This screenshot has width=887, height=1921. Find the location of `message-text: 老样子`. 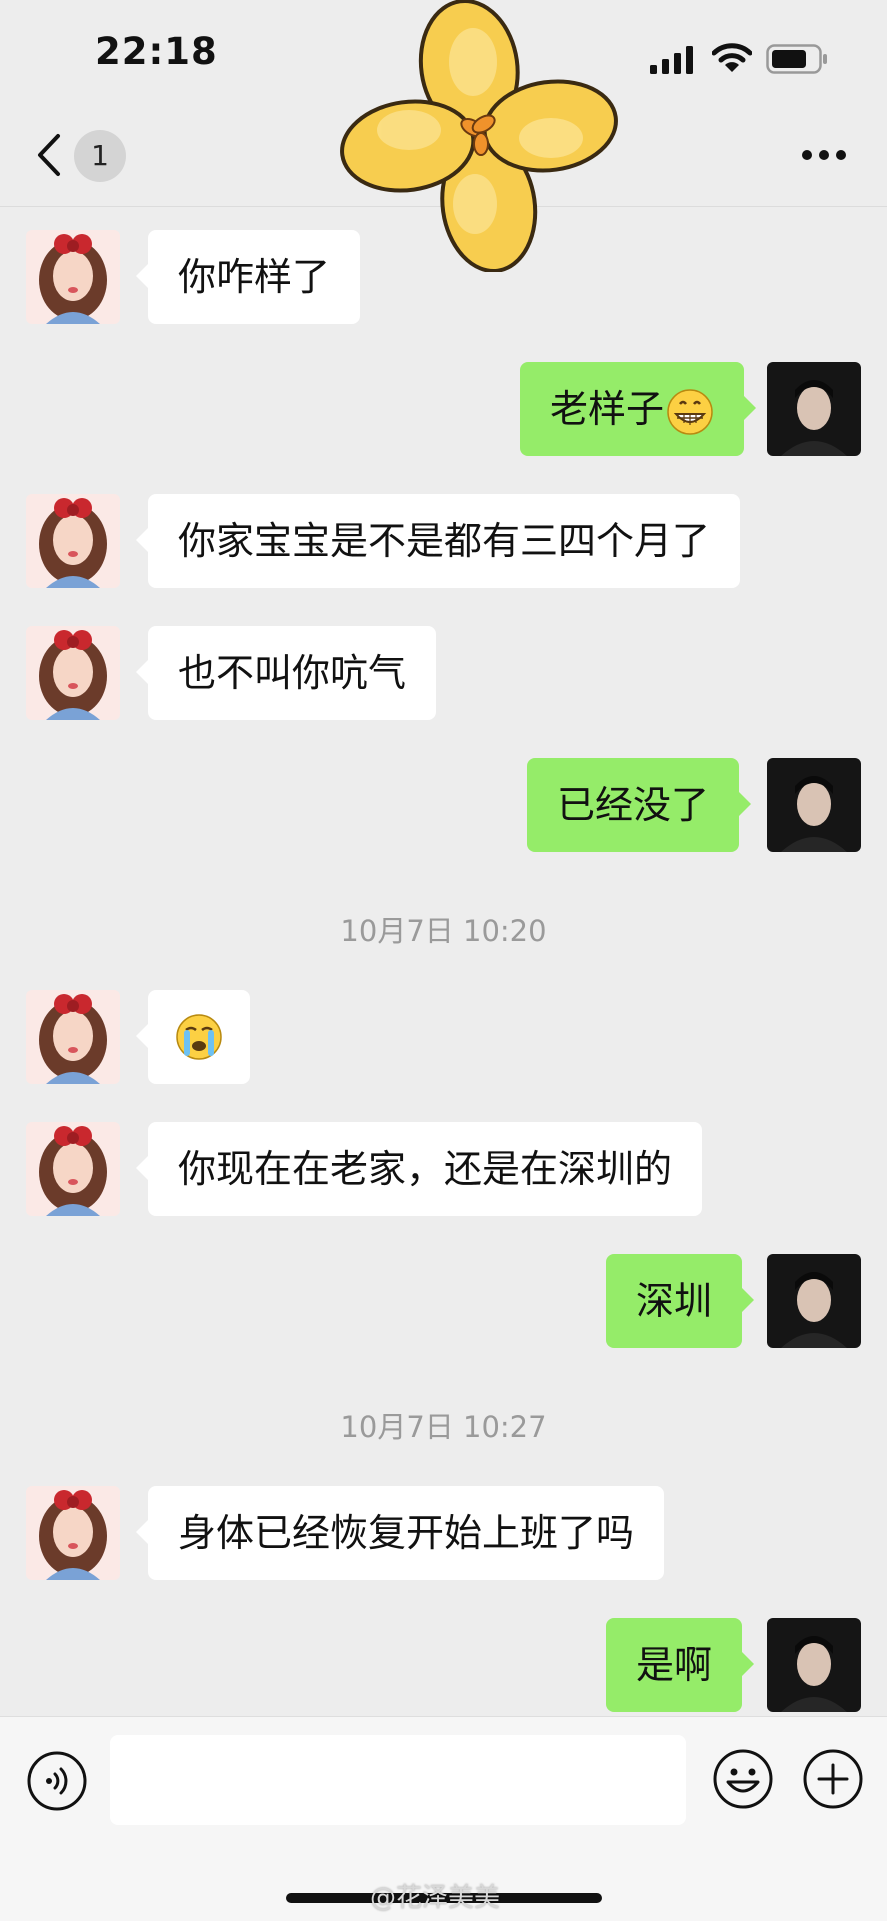

message-text: 老样子 is located at coordinates (607, 409).